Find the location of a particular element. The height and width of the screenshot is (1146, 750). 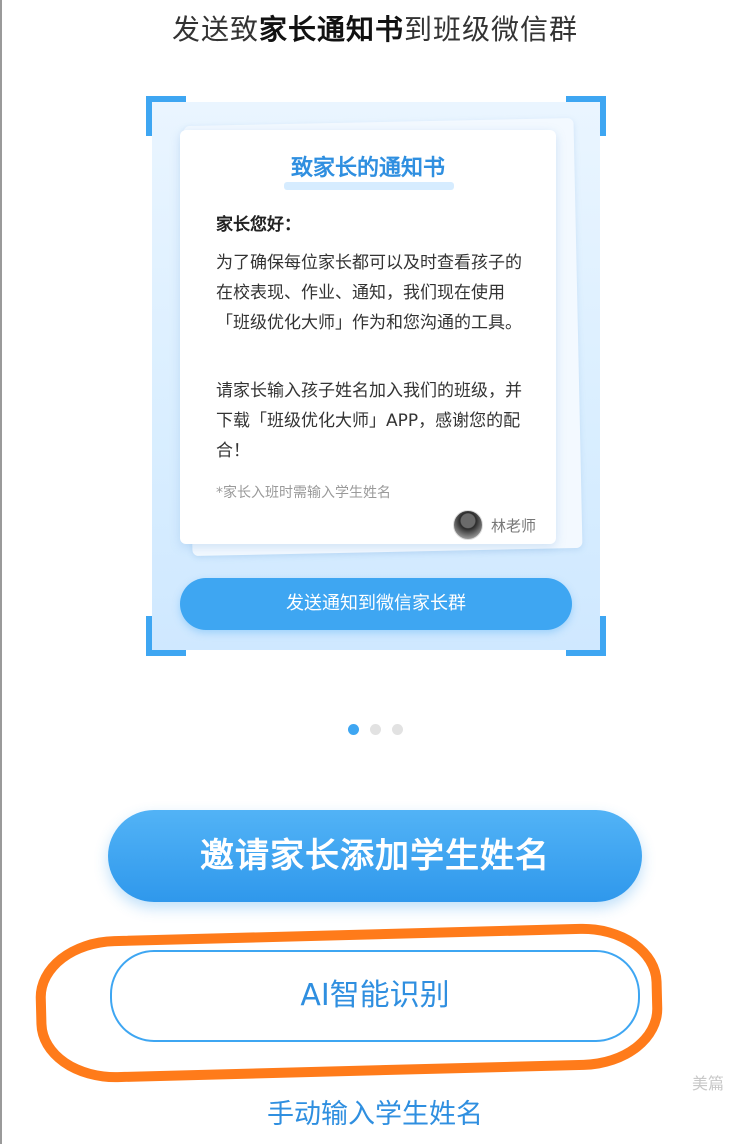

letter-title: 致家长的通知书 is located at coordinates (367, 168).